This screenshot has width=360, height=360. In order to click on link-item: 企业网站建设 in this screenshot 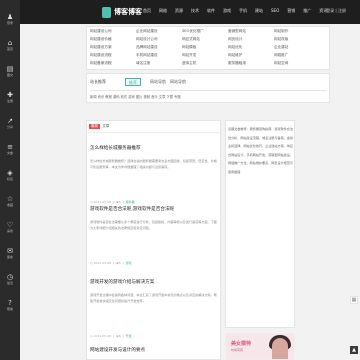, I will do `click(159, 31)`.